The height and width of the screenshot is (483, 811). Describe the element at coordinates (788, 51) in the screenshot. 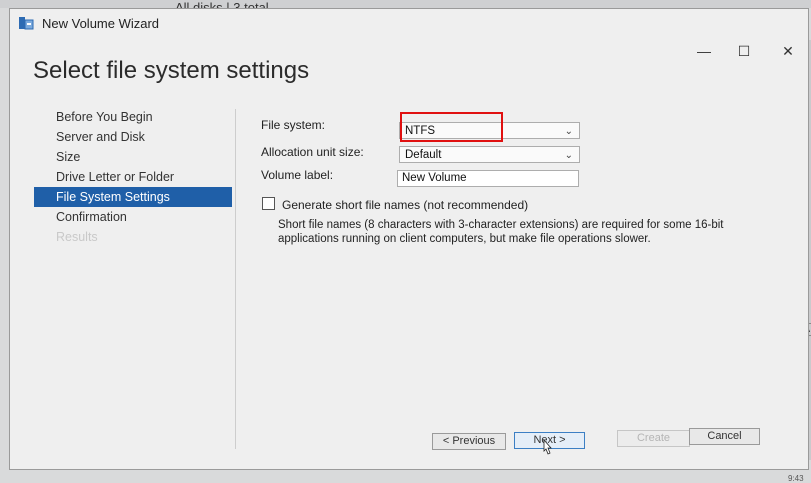

I see `close-button: ✕` at that location.